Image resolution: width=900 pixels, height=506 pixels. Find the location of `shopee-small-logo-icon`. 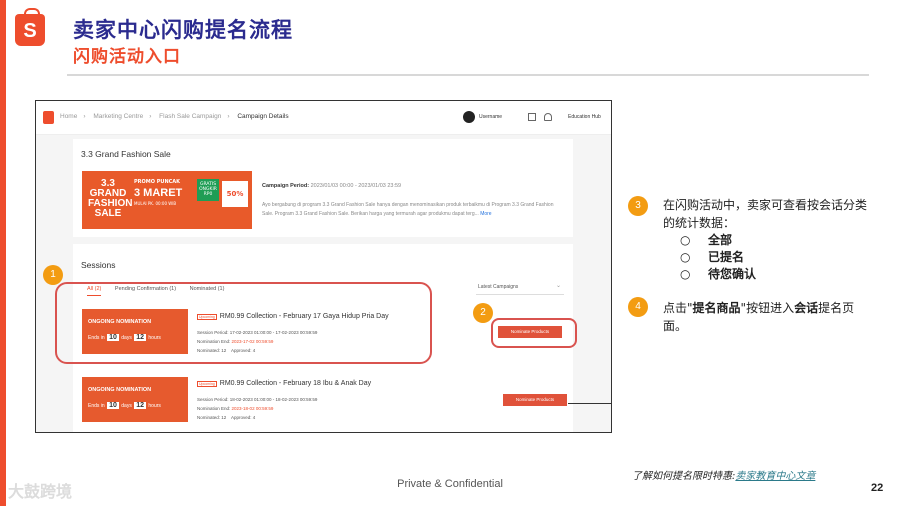

shopee-small-logo-icon is located at coordinates (48, 117).